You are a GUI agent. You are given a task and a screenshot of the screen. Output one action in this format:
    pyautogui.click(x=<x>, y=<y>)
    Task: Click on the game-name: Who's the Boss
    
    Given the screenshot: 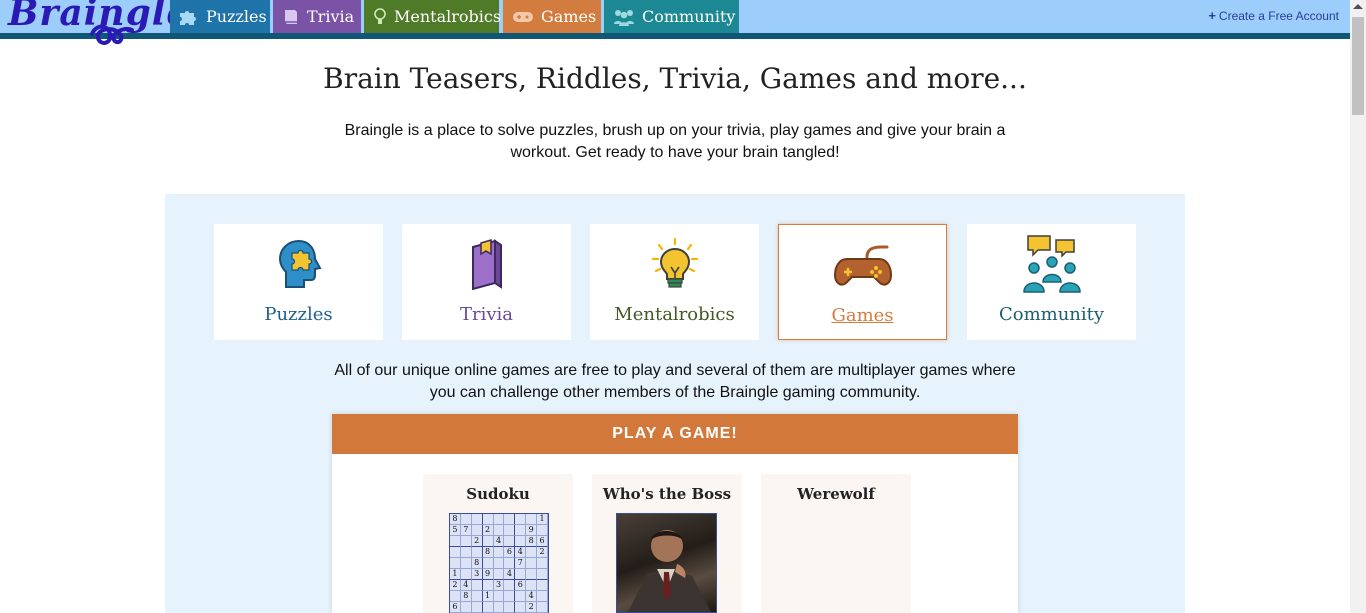 What is the action you would take?
    pyautogui.click(x=667, y=494)
    